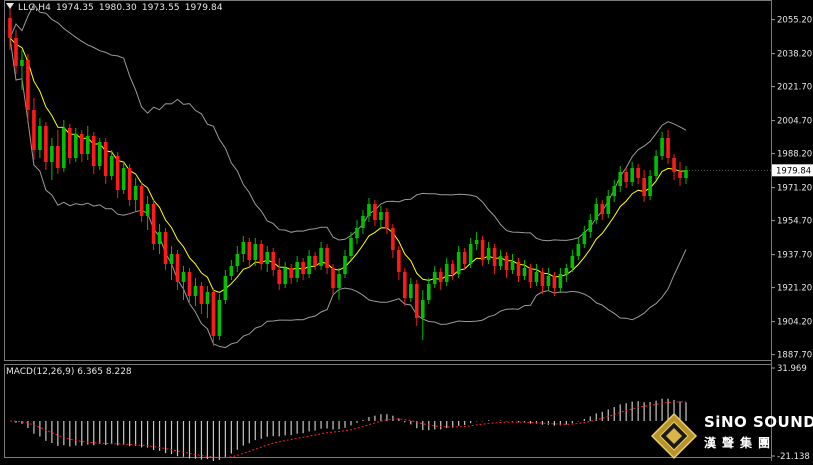 The height and width of the screenshot is (465, 813). I want to click on dropdown-triangle-icon, so click(10, 6).